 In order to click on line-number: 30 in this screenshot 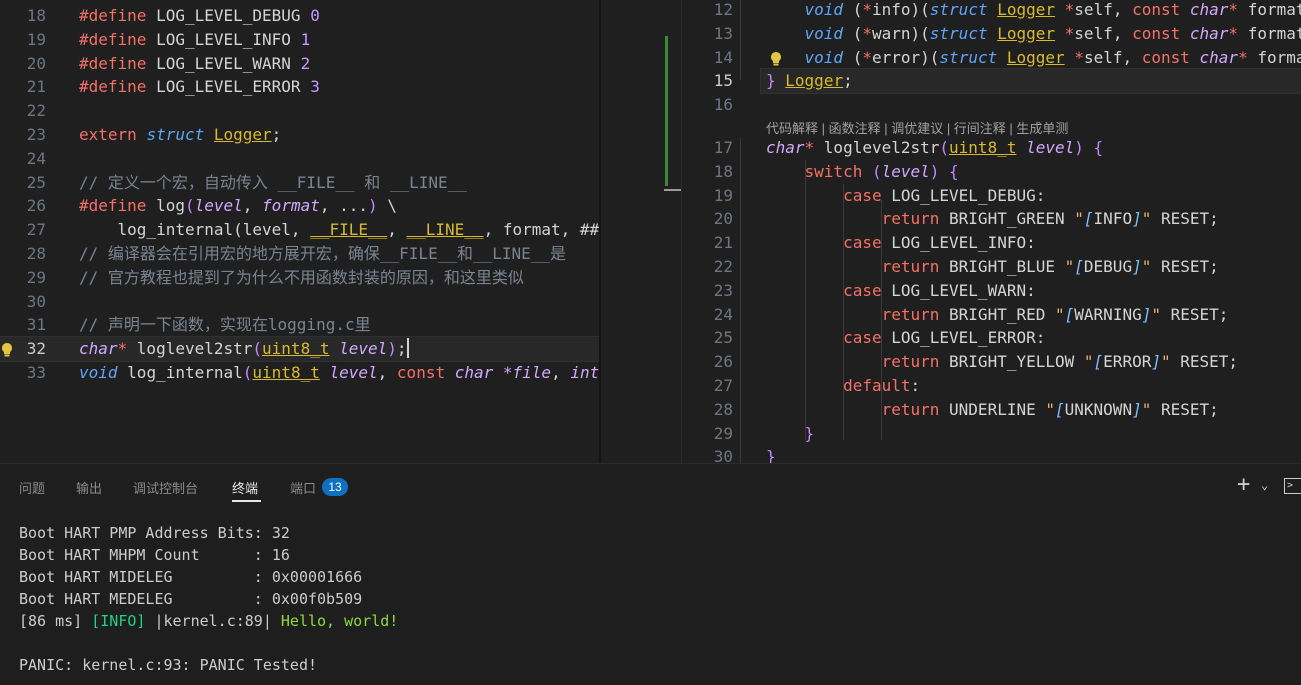, I will do `click(36, 301)`.